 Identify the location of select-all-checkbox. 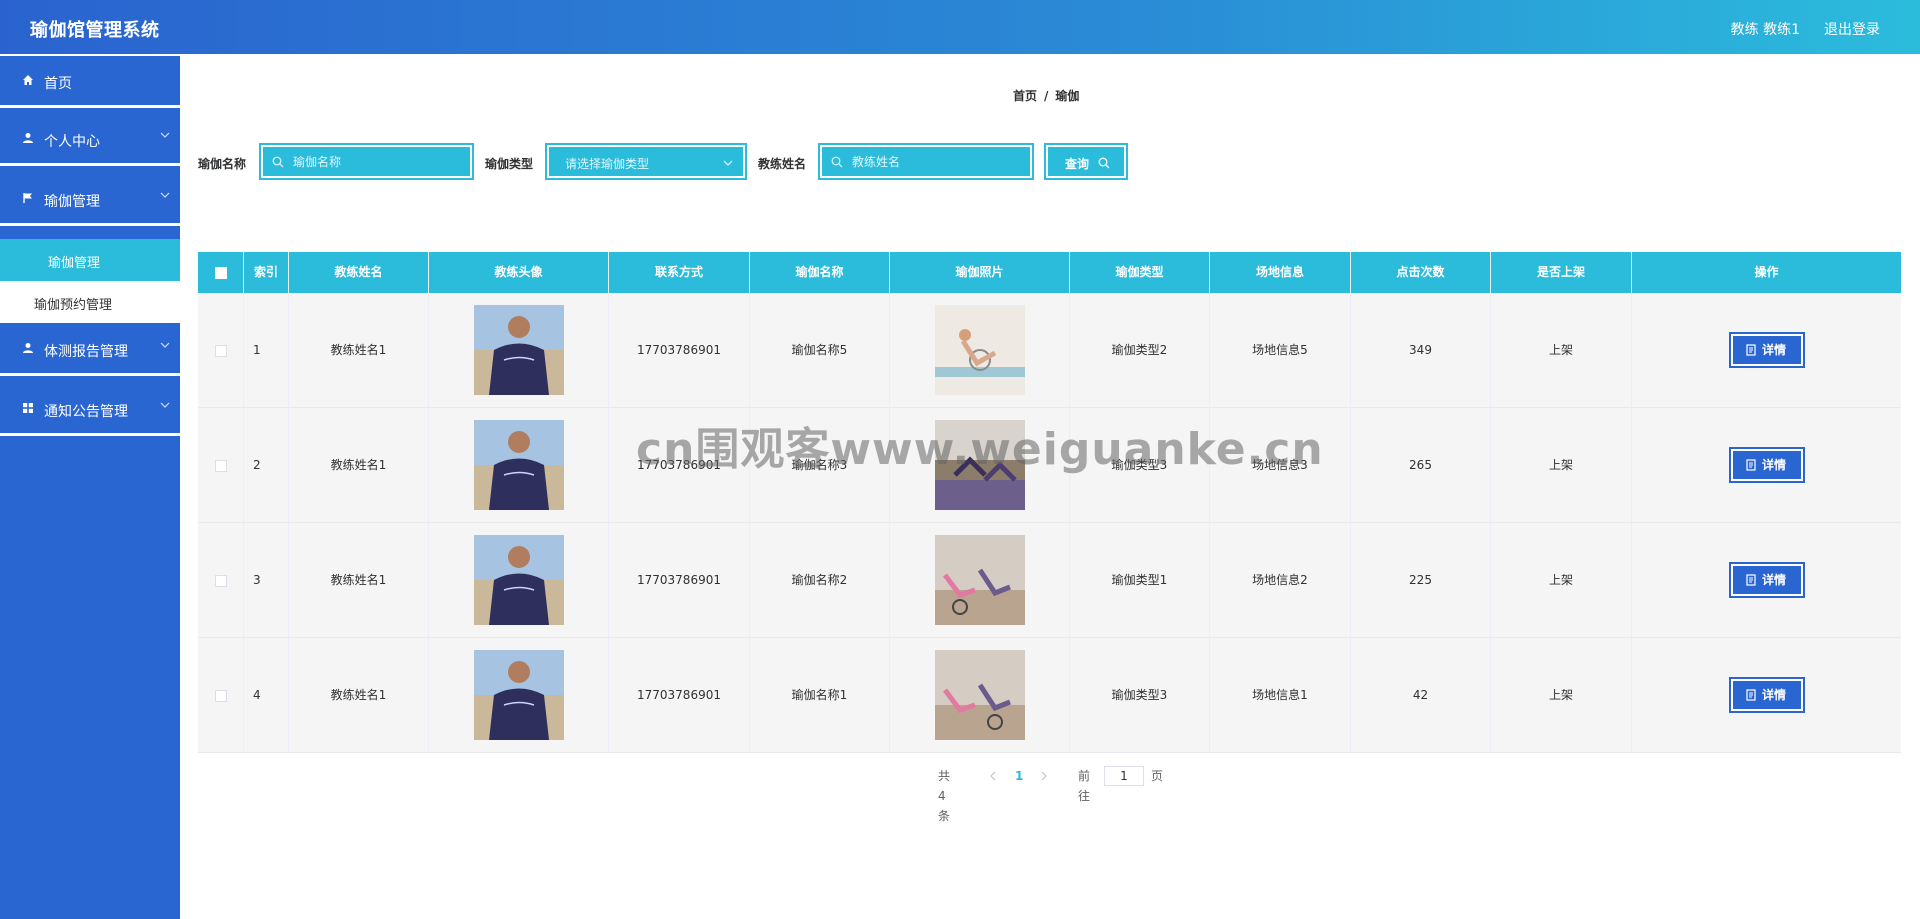
(221, 273).